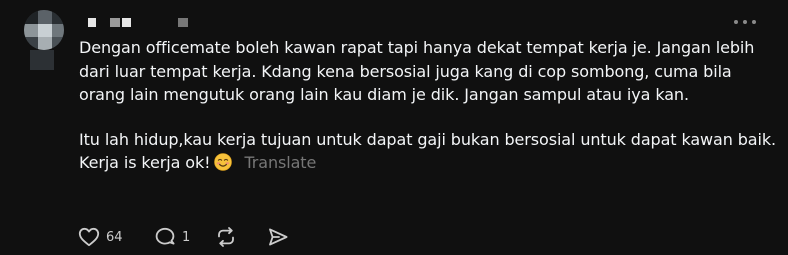  I want to click on reply-button: 1, so click(184, 237).